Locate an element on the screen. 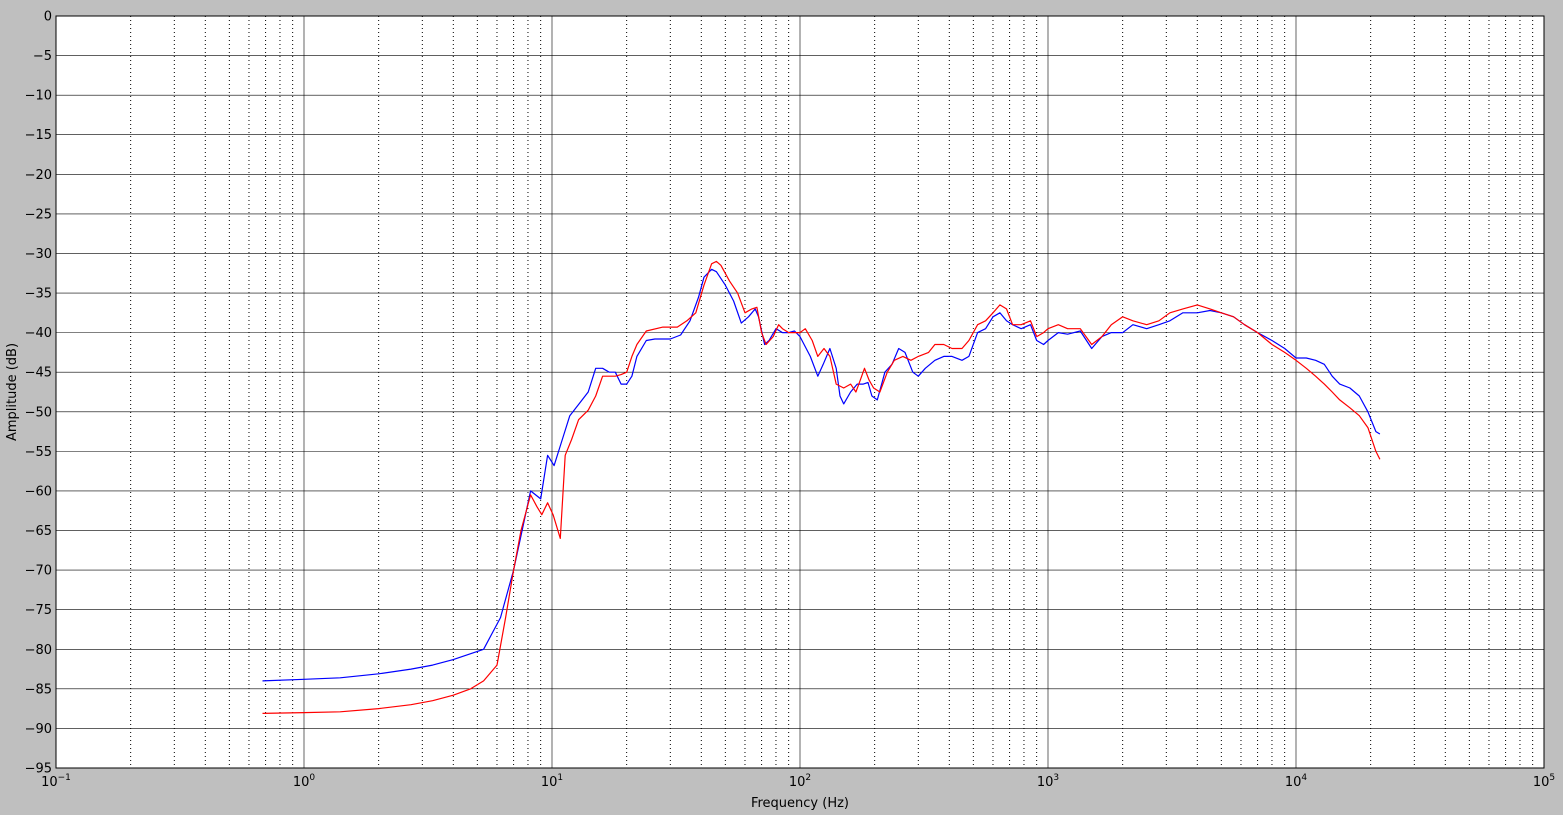  y-tick-label: −30 is located at coordinates (38, 254).